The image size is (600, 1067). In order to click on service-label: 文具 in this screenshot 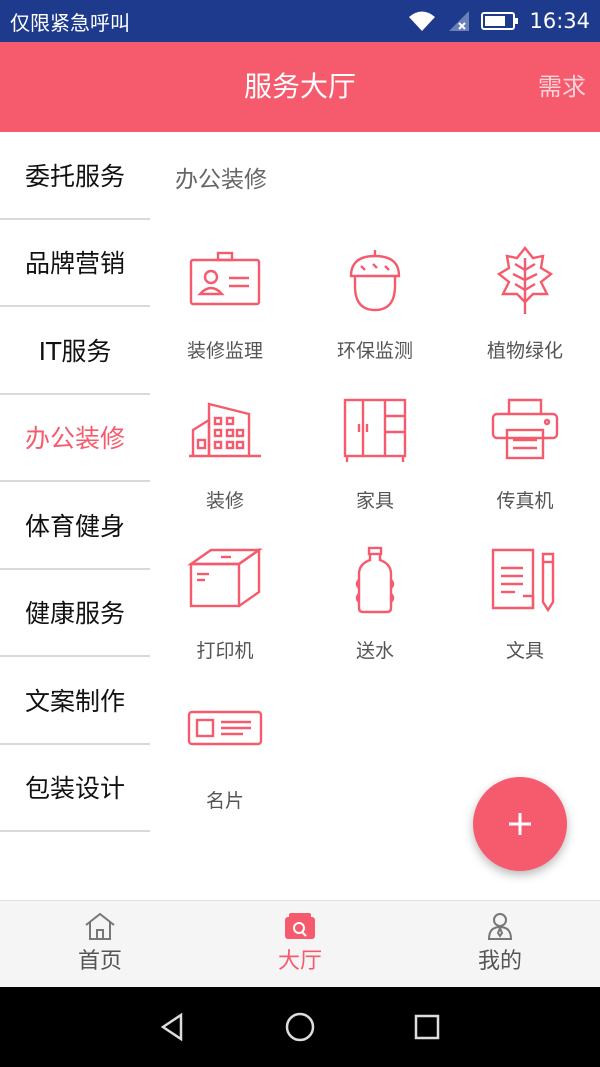, I will do `click(524, 651)`.